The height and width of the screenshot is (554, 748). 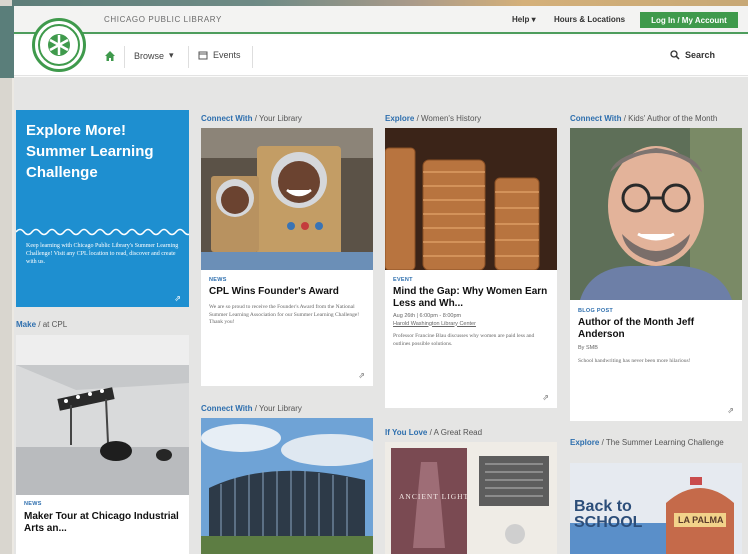 I want to click on author-portrait-photo, so click(x=656, y=214).